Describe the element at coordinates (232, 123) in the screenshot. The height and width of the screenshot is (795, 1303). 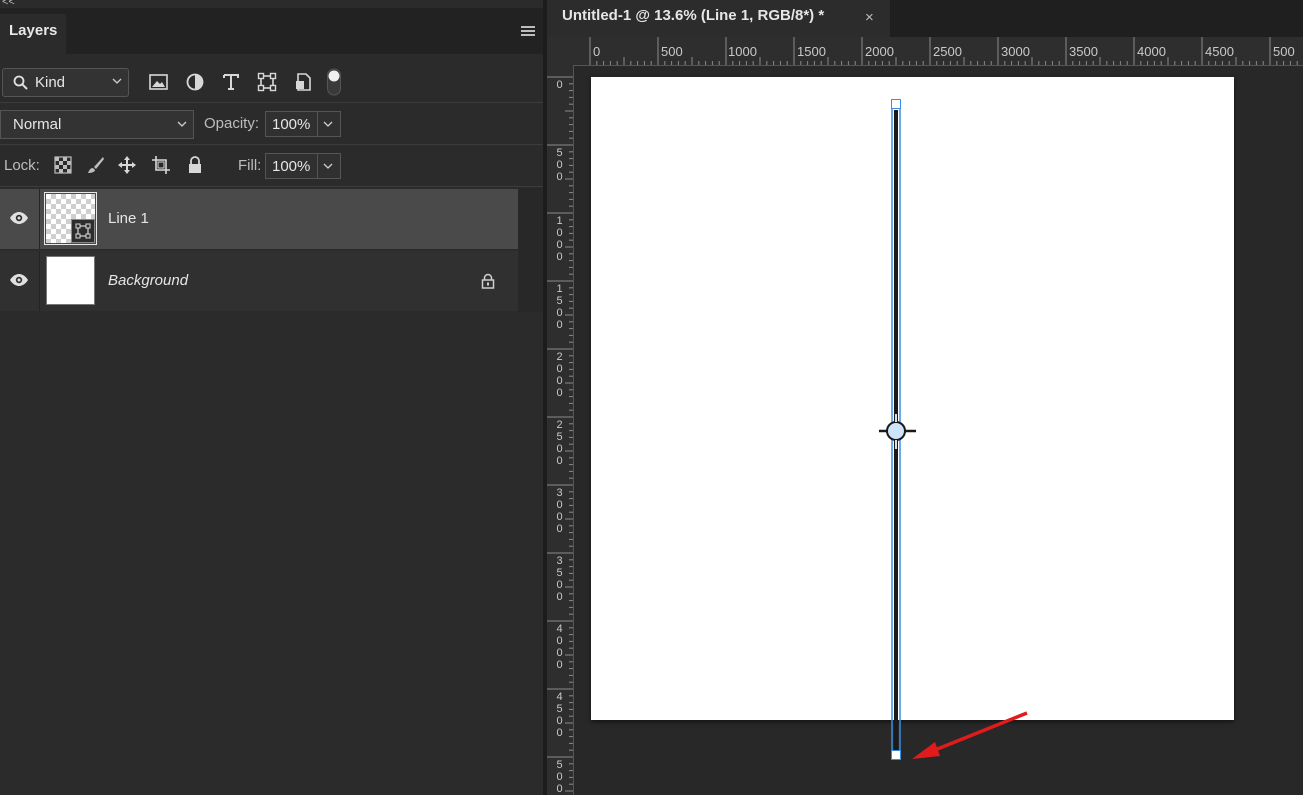
I see `opacity-label: Opacity:` at that location.